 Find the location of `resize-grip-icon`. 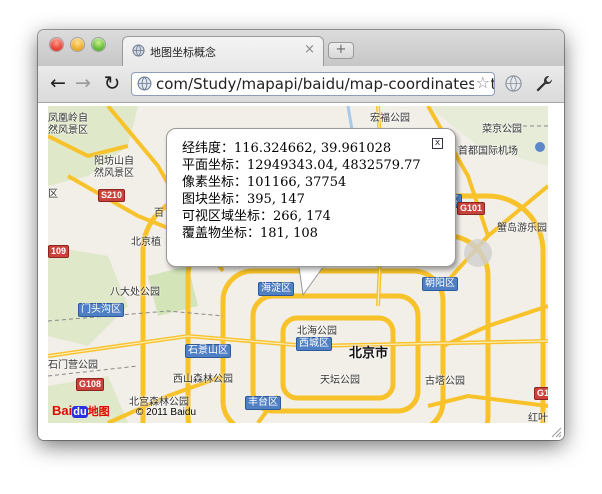

resize-grip-icon is located at coordinates (556, 432).